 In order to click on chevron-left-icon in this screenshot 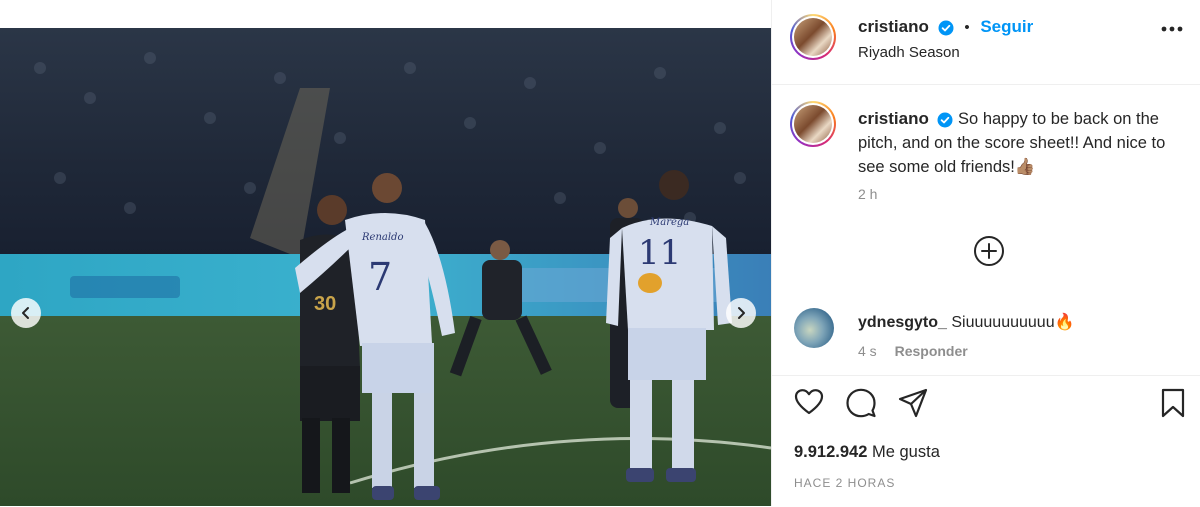, I will do `click(25, 313)`.